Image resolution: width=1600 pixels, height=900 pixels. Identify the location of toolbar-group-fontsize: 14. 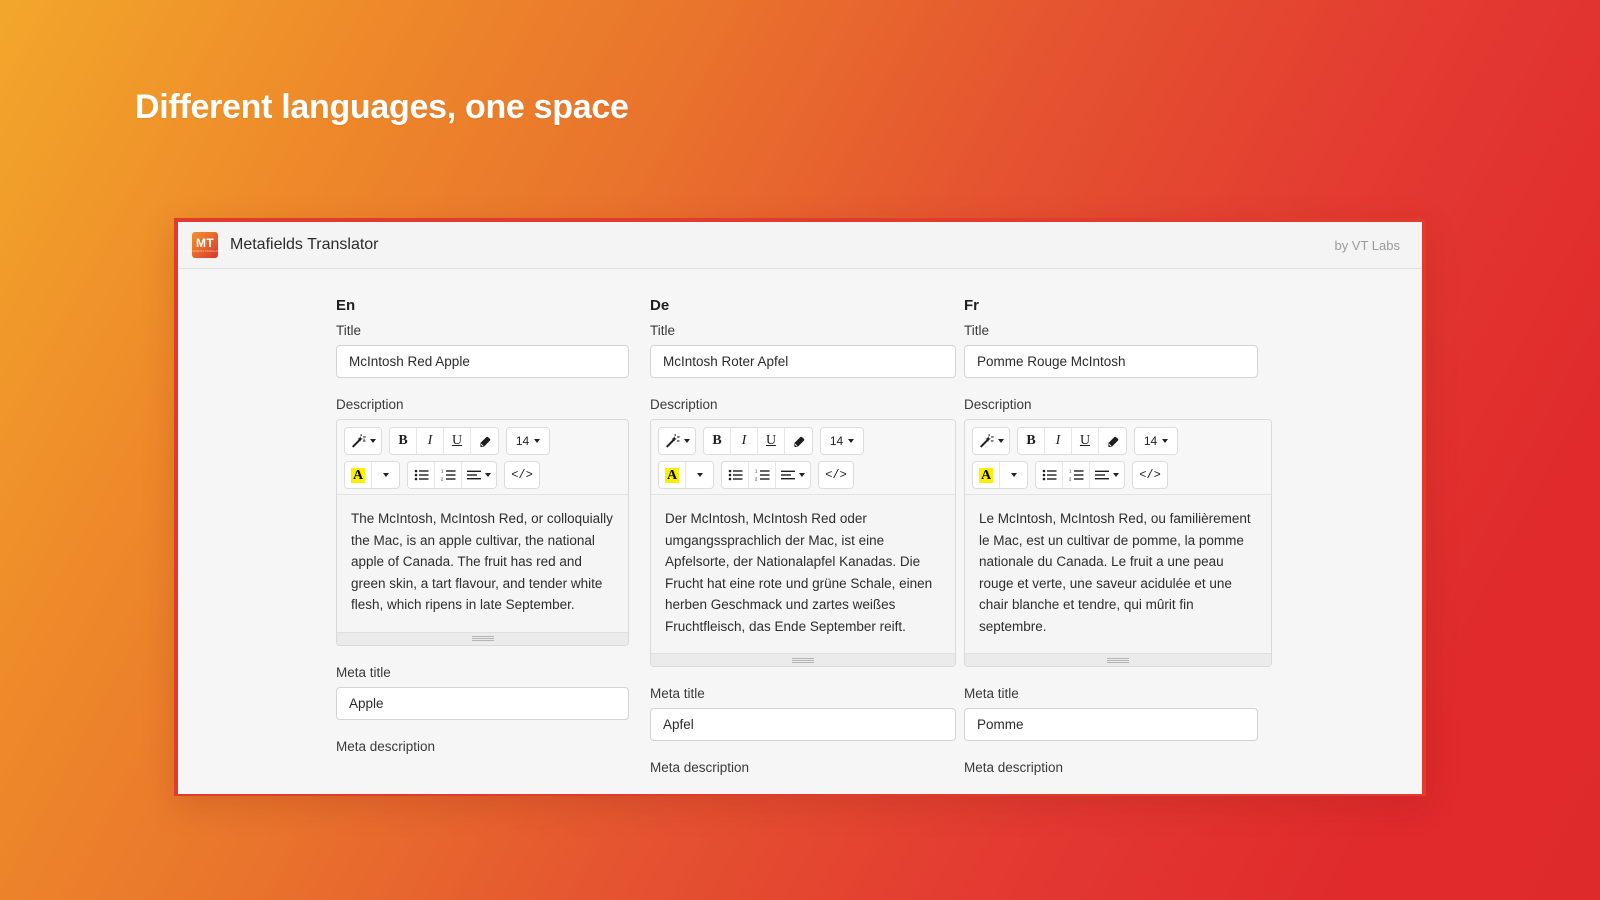
(528, 441).